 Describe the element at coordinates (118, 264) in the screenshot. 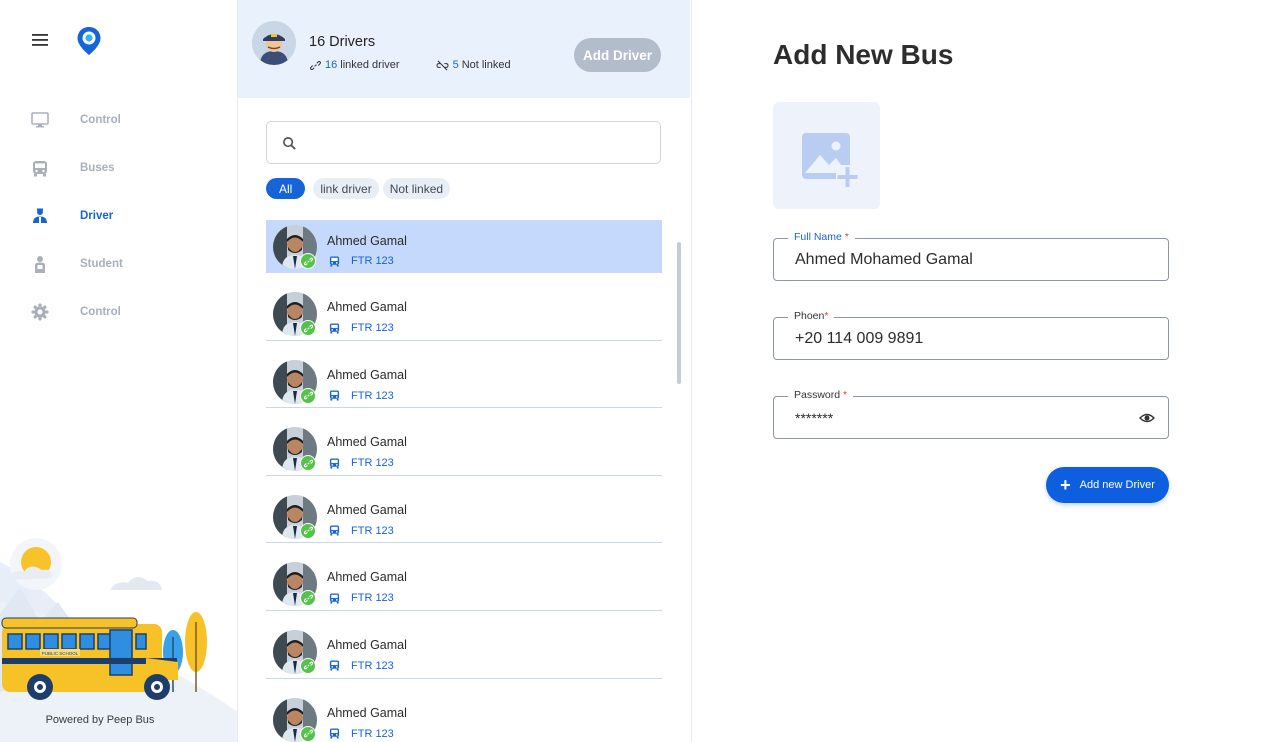

I see `sidebar-item-student: Student` at that location.